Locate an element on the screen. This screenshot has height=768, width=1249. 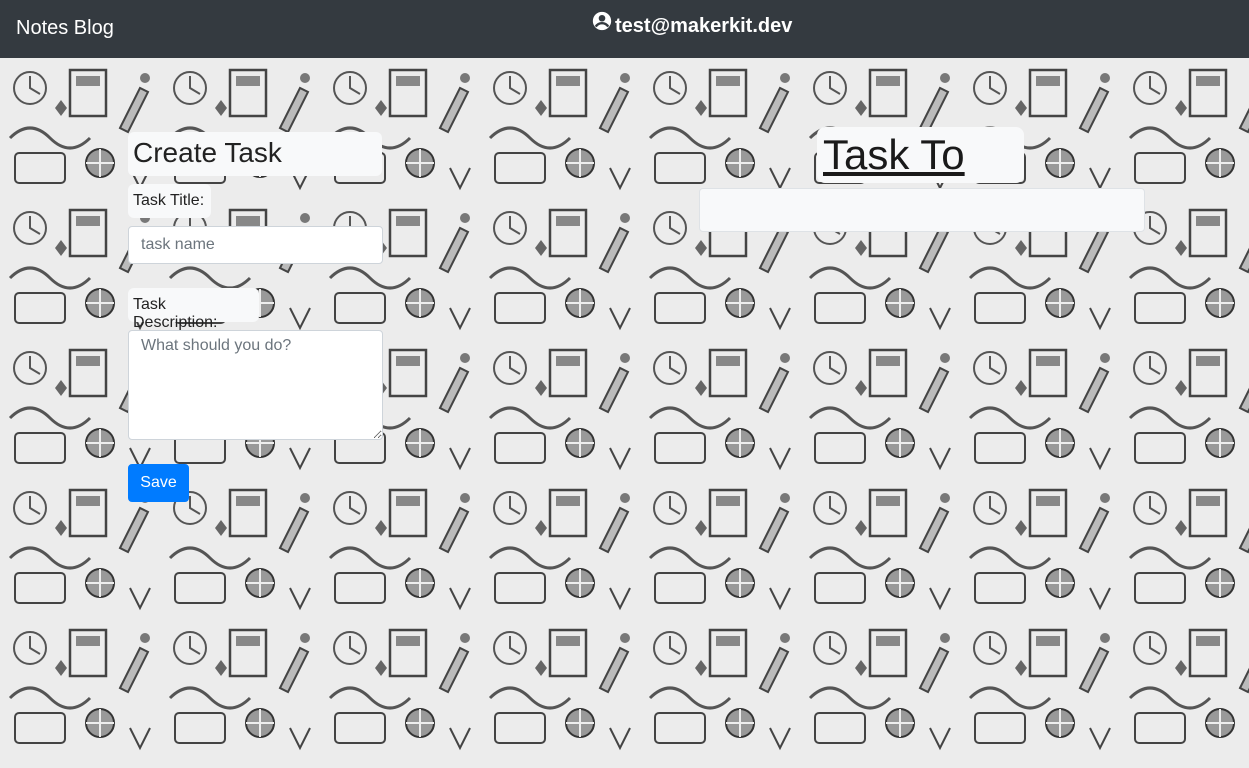
task-title-input is located at coordinates (255, 245).